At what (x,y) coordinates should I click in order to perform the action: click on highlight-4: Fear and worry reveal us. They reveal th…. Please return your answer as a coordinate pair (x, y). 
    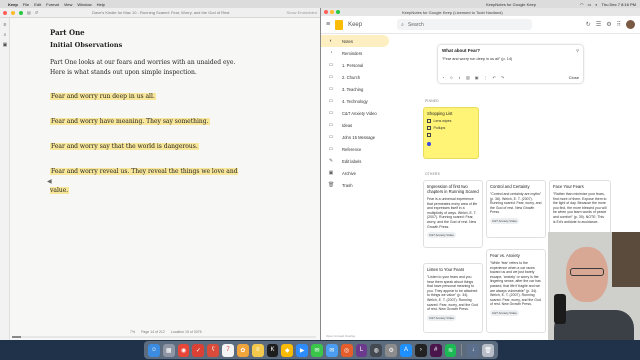
    Looking at the image, I should click on (150, 177).